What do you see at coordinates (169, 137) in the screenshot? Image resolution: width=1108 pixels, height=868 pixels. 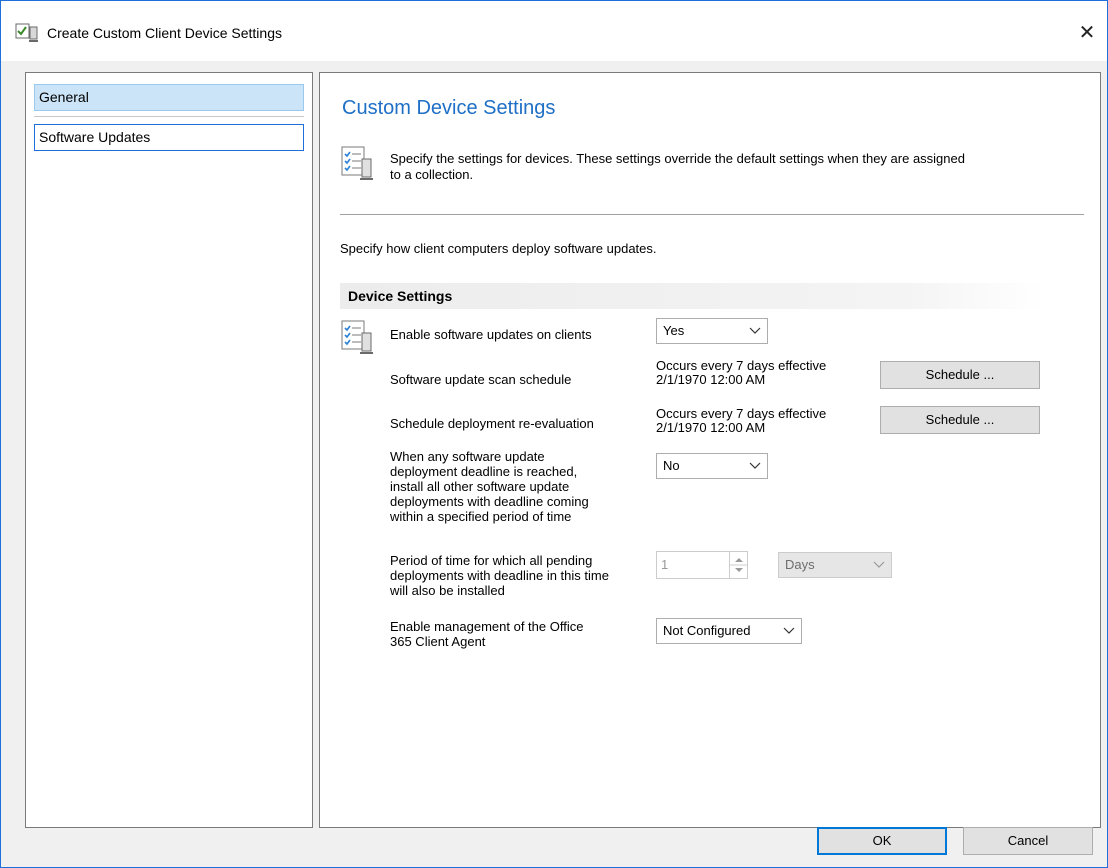 I see `nav-item-software-updates: Software Updates` at bounding box center [169, 137].